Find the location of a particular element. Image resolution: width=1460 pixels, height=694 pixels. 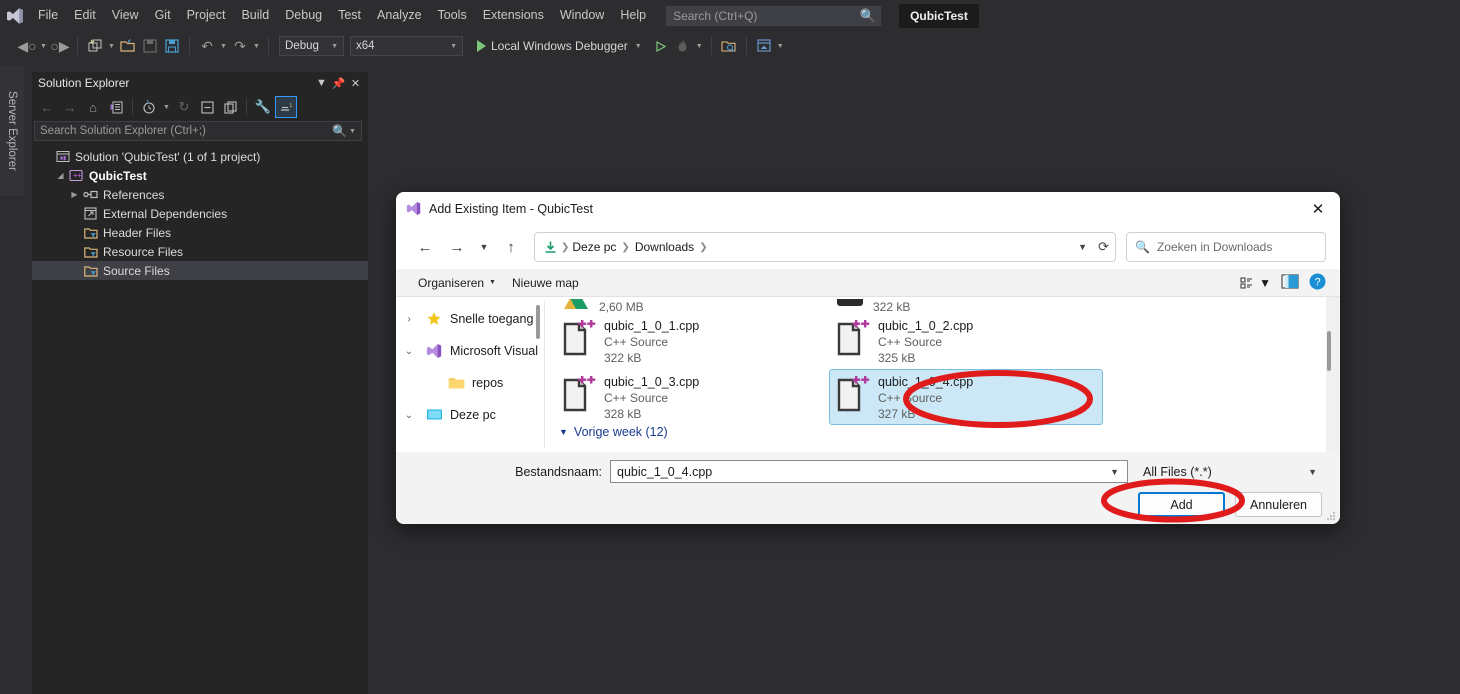

live-visual-tree-icon is located at coordinates (764, 46).